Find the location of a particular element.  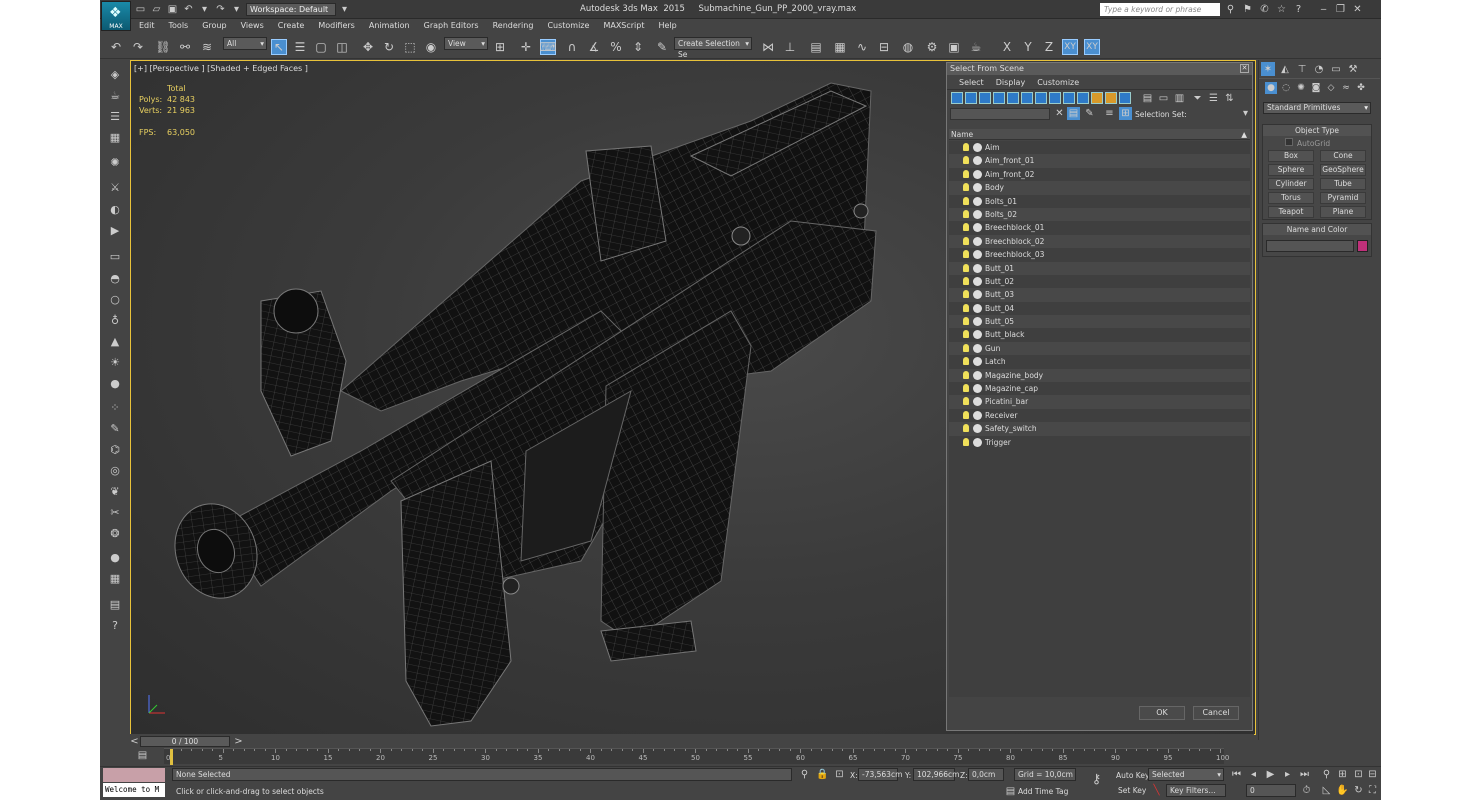

filter-funnel-icon: ⏷ is located at coordinates (1197, 98).